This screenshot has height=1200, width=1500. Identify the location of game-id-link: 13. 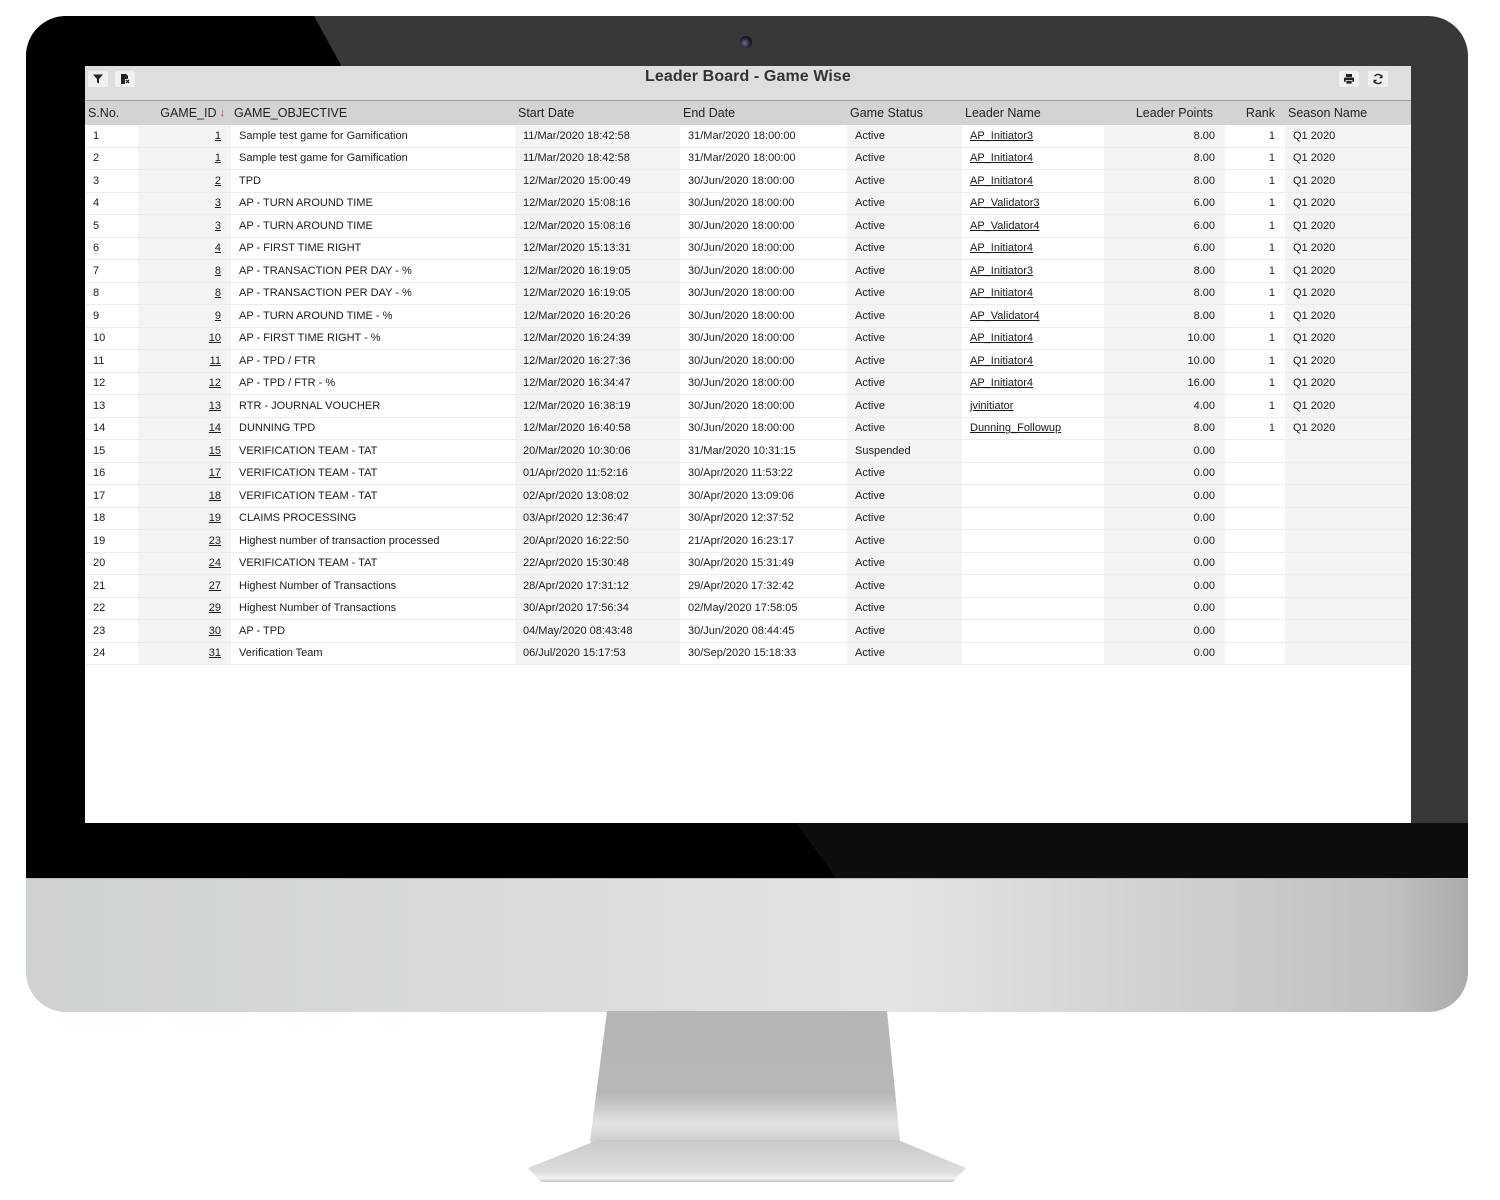
(215, 406).